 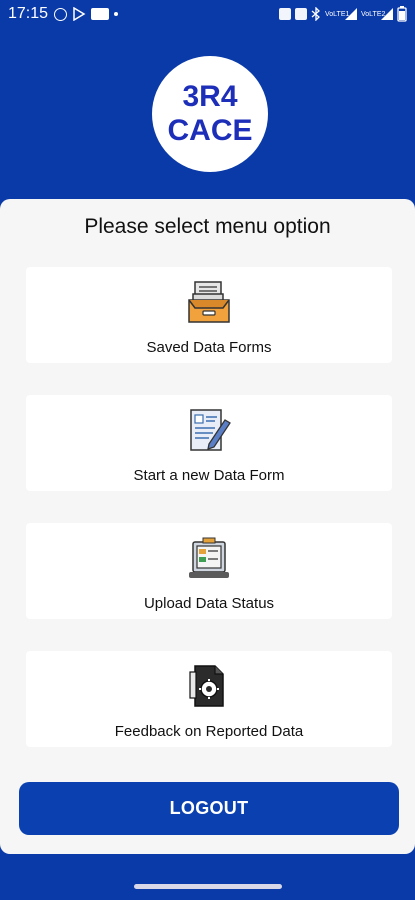 I want to click on battery-icon, so click(x=402, y=14).